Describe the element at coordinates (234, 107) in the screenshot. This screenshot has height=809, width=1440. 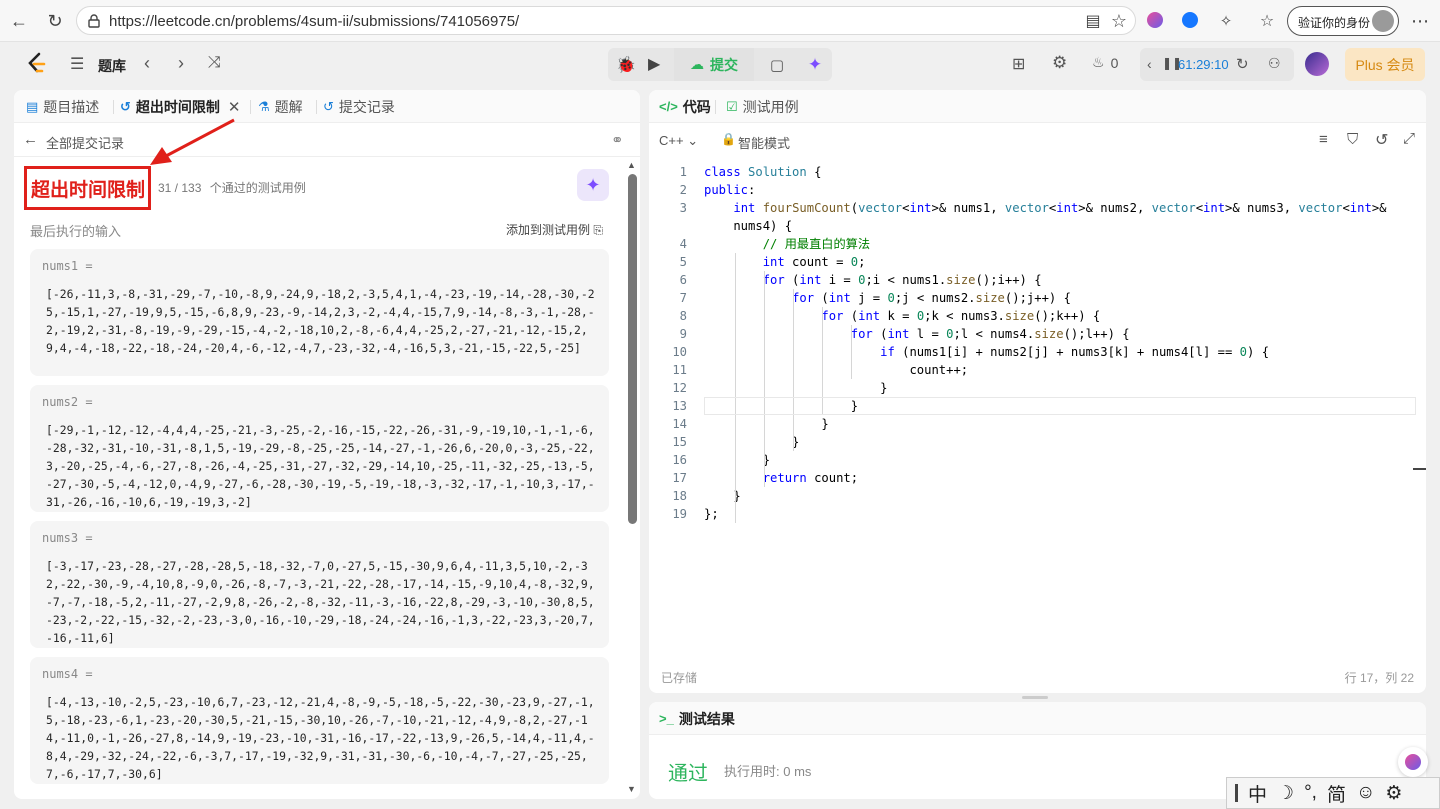
I see `close-icon: ✕` at that location.